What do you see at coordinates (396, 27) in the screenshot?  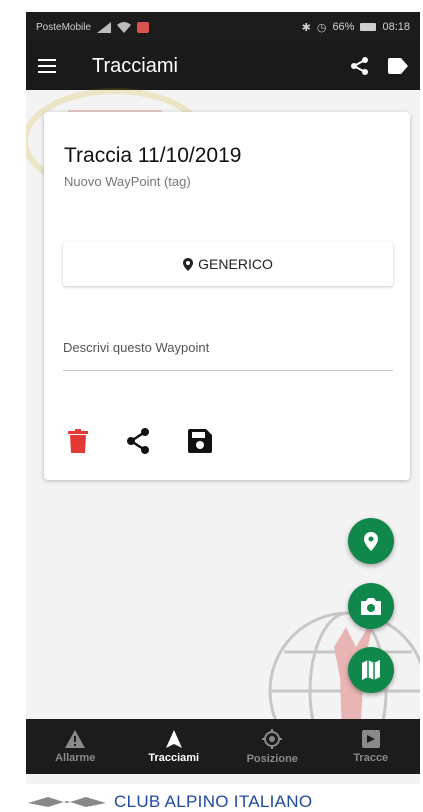 I see `clock: 08:18` at bounding box center [396, 27].